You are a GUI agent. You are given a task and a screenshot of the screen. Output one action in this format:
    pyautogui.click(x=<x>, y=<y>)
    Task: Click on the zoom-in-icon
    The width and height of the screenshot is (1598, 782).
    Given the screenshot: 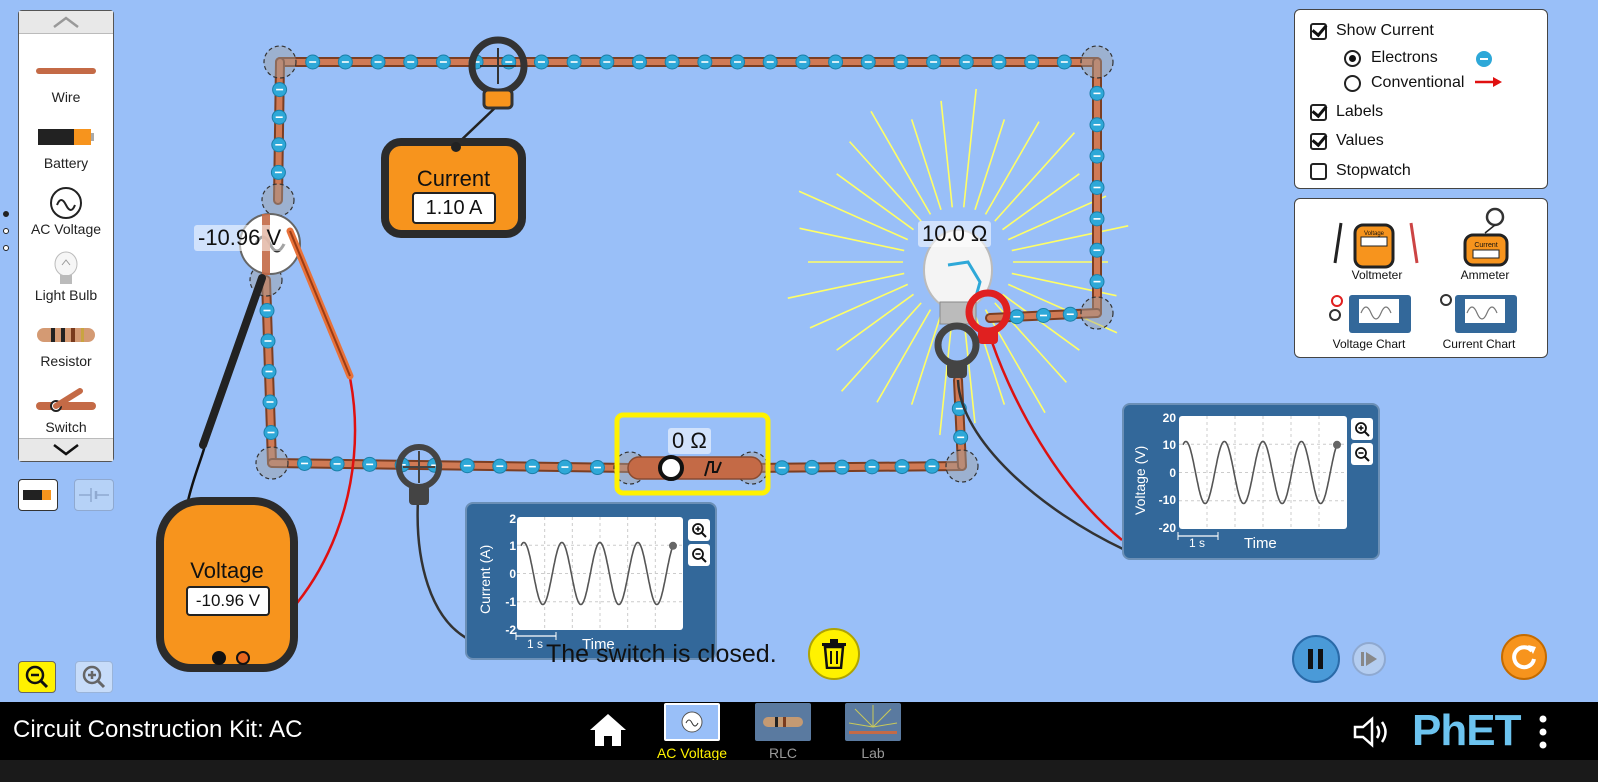 What is the action you would take?
    pyautogui.click(x=699, y=530)
    